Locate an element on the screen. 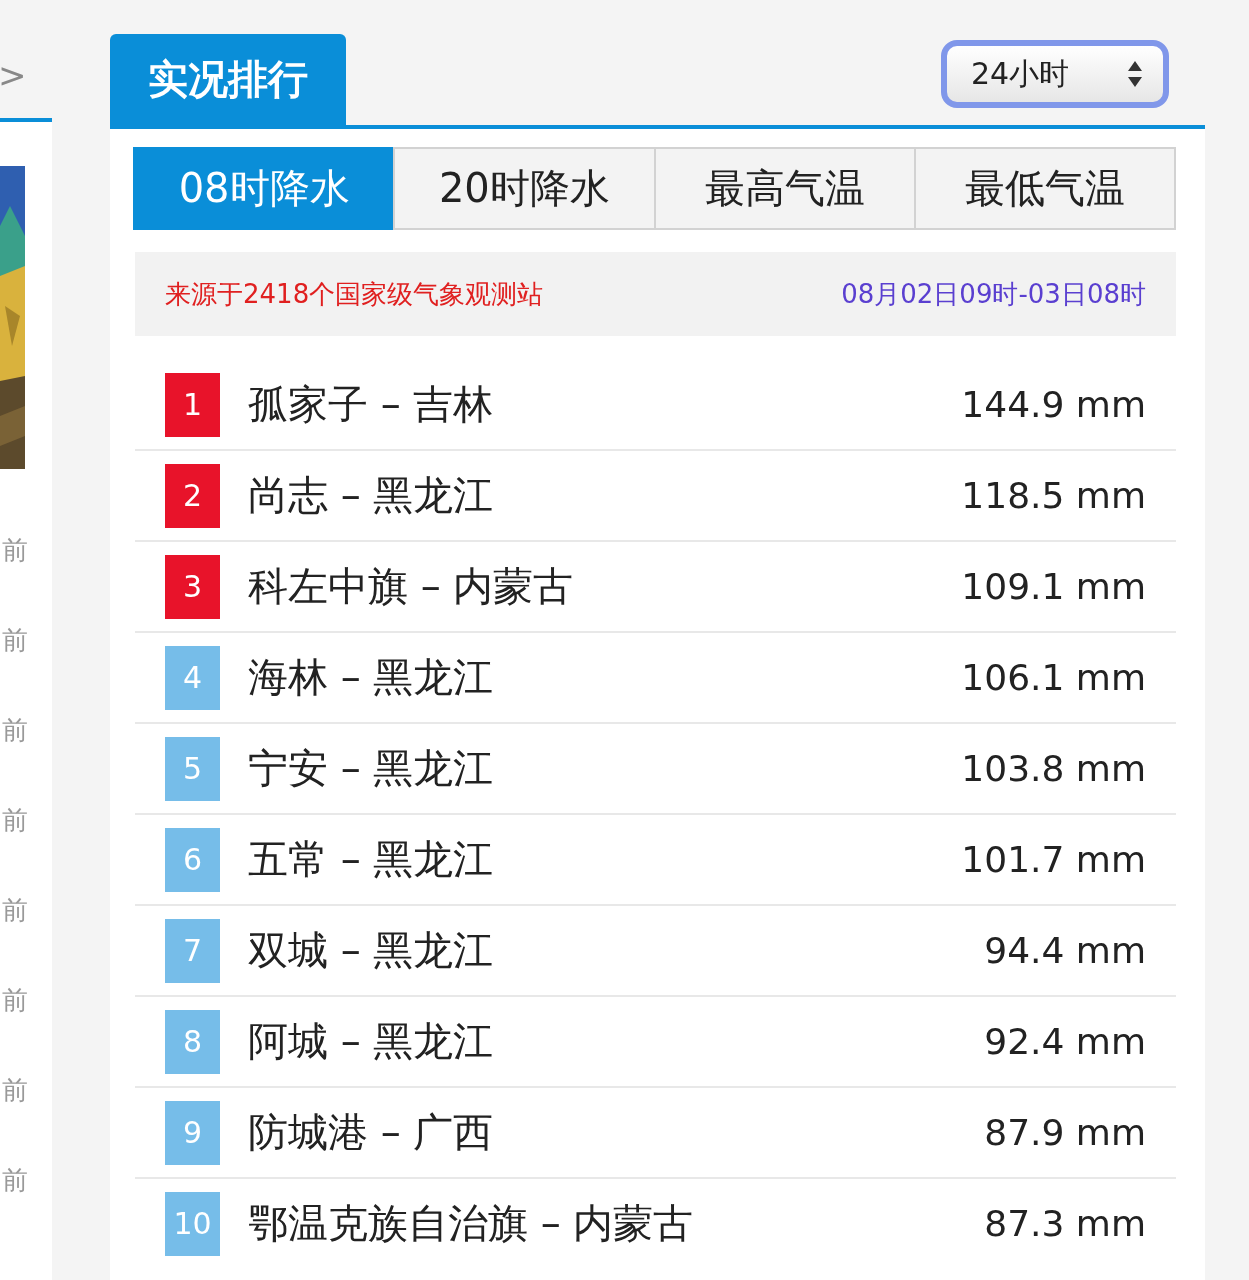 The image size is (1249, 1280). rainfall-value: 92.4 mm is located at coordinates (1065, 1041).